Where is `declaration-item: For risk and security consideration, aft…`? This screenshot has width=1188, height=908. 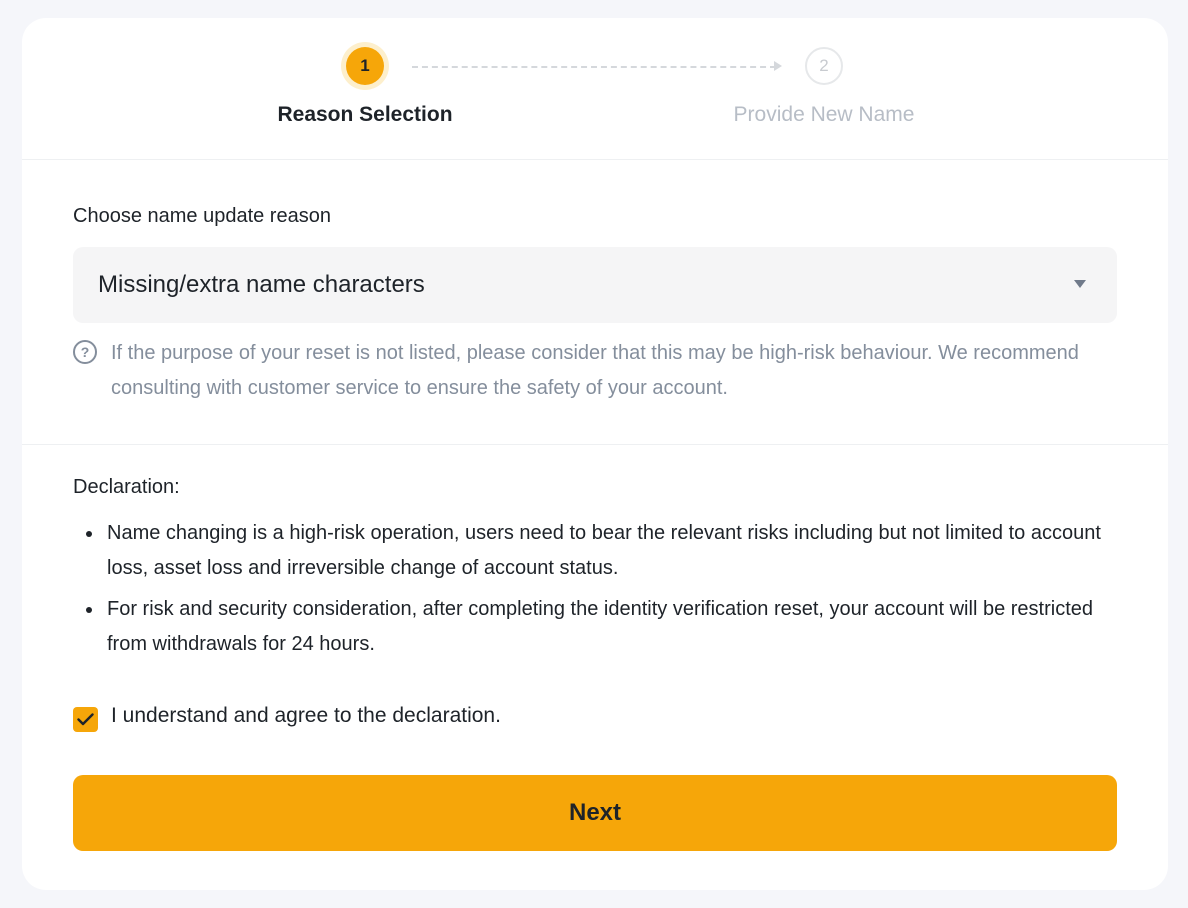
declaration-item: For risk and security consideration, aft… is located at coordinates (604, 627).